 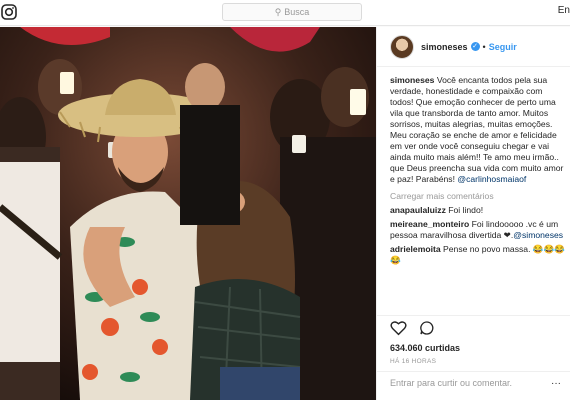 I want to click on action-icons, so click(x=412, y=328).